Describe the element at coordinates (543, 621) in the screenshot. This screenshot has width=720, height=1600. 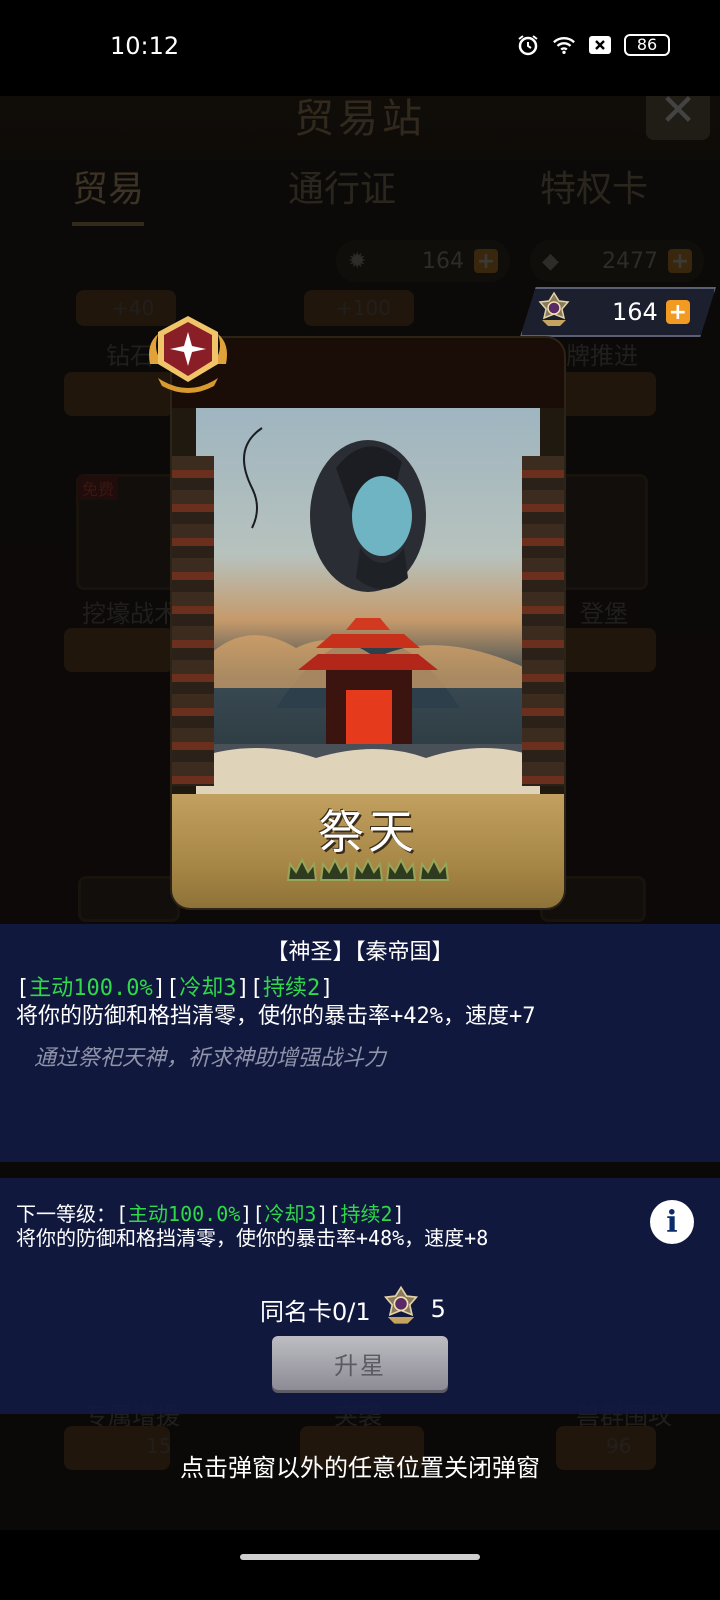
I see `card-pillar-right` at that location.